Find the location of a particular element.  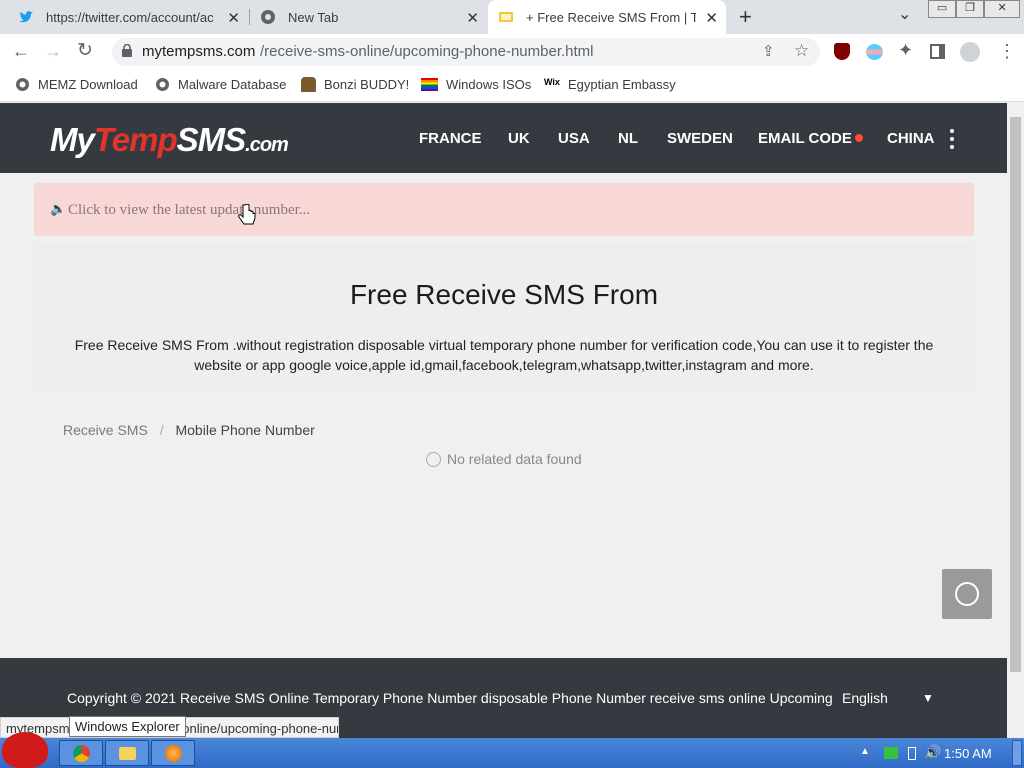

bookmark-label: Malware Database is located at coordinates (232, 84).